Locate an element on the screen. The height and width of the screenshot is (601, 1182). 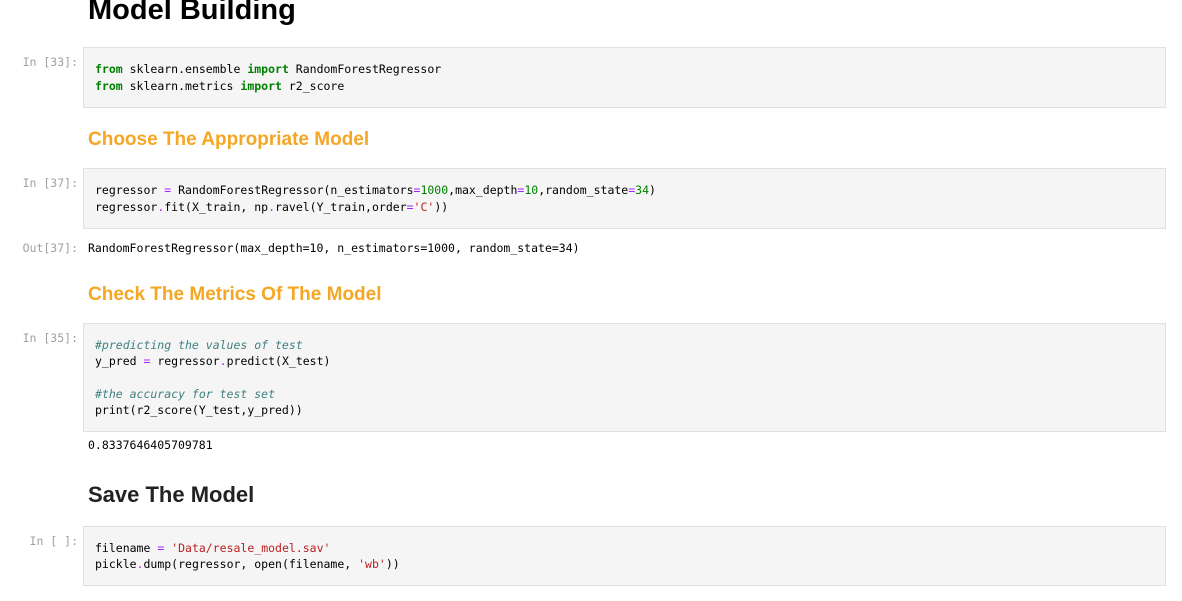
input-prompt: In [35]: is located at coordinates (50, 338).